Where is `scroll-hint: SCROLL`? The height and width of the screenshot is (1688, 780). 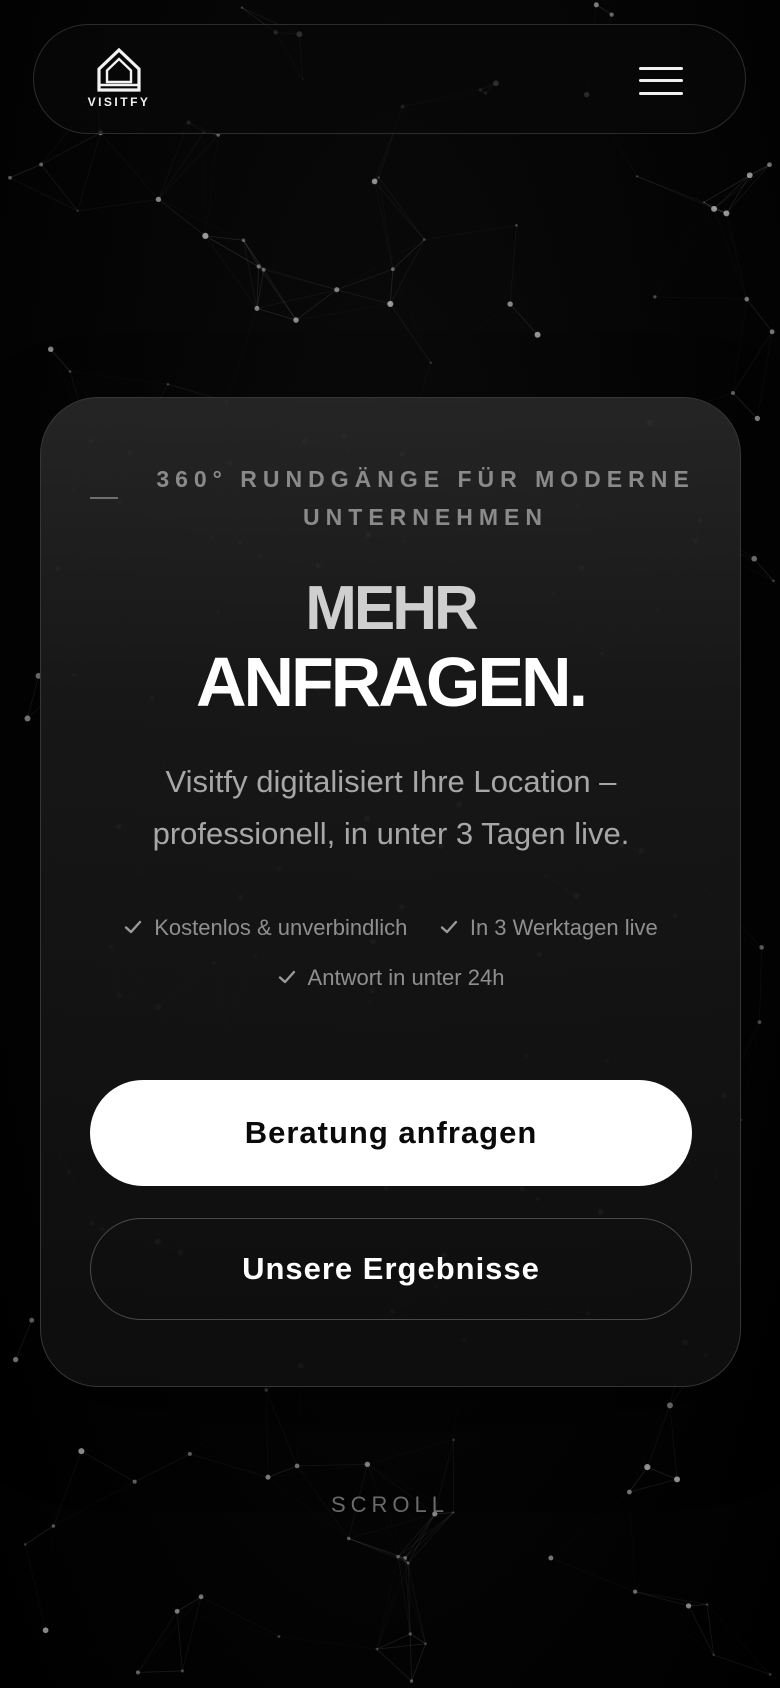 scroll-hint: SCROLL is located at coordinates (390, 1505).